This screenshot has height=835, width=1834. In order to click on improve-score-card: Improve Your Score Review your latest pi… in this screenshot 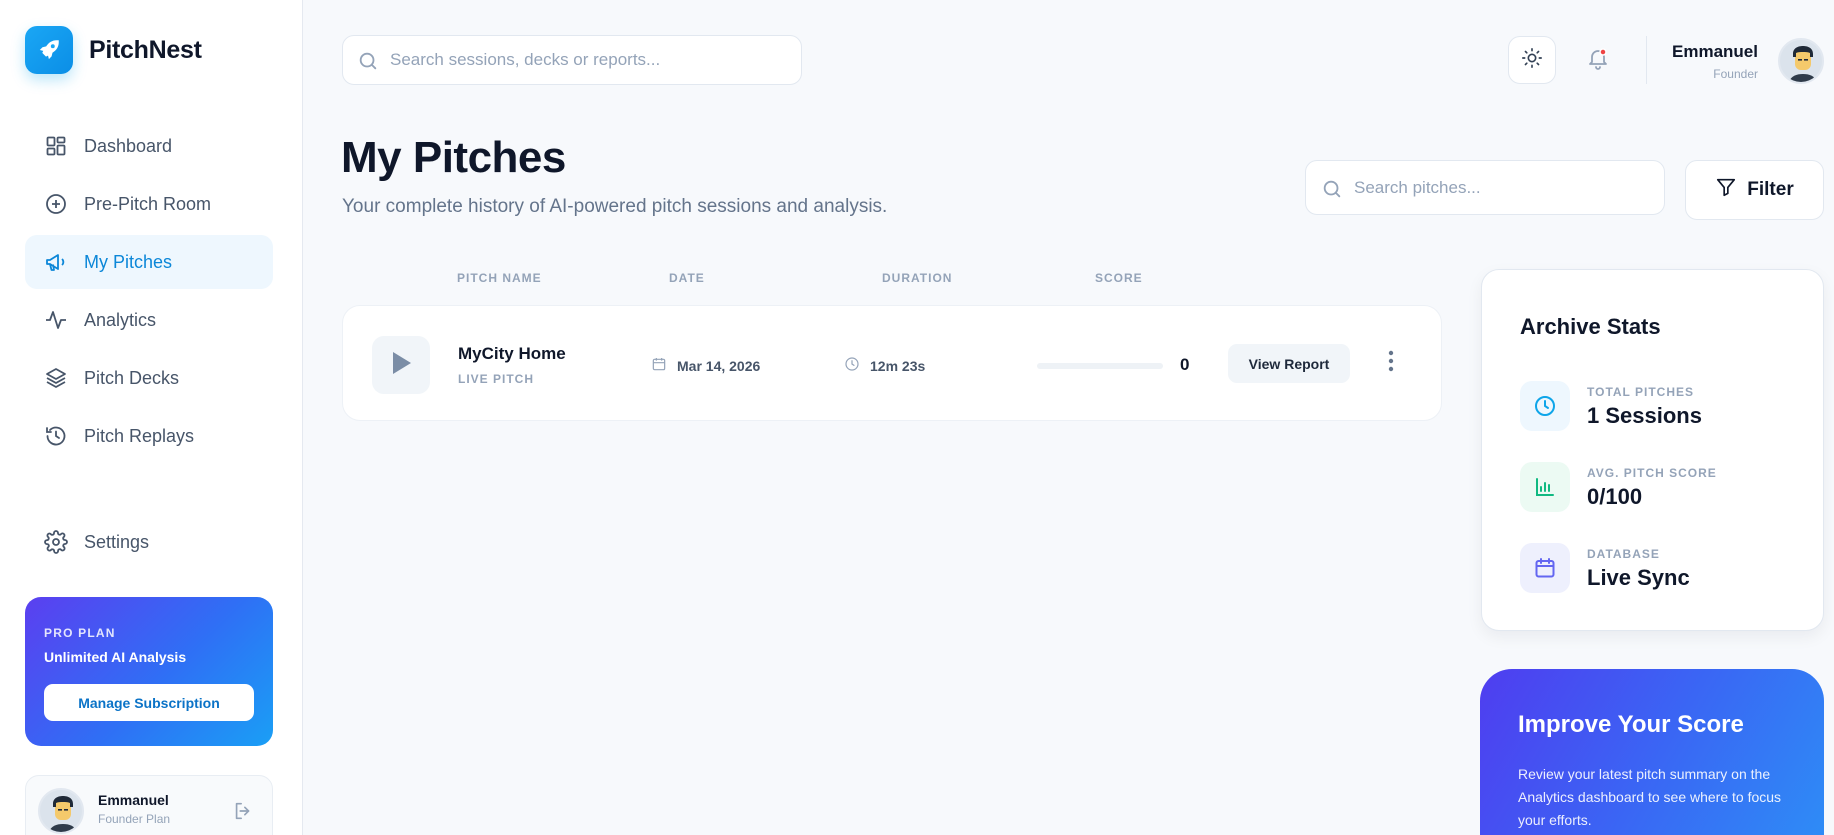, I will do `click(1652, 752)`.